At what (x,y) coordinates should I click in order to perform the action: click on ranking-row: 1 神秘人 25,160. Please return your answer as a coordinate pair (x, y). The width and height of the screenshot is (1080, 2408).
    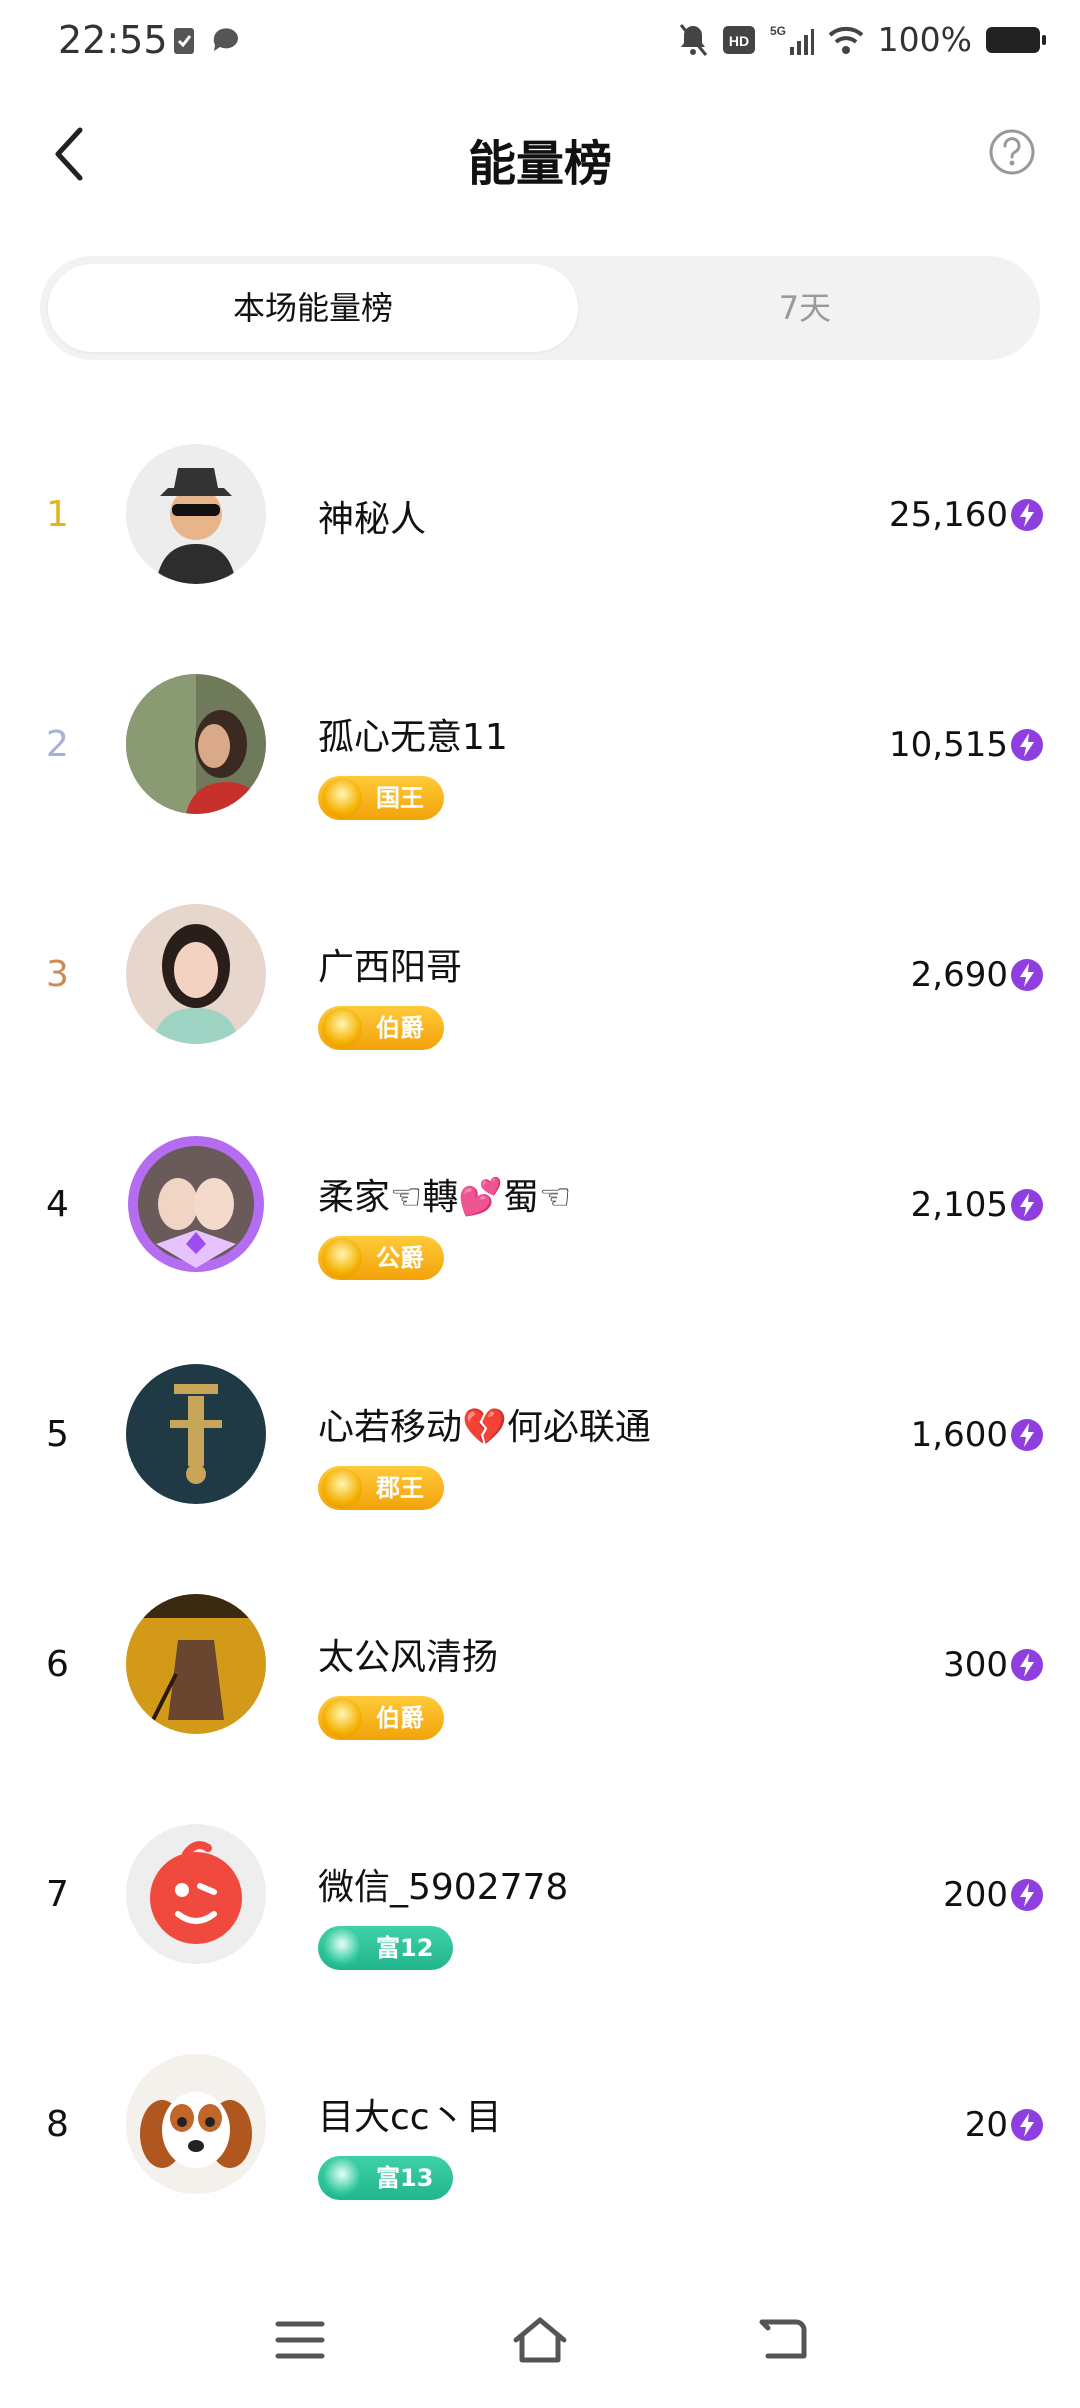
    Looking at the image, I should click on (540, 545).